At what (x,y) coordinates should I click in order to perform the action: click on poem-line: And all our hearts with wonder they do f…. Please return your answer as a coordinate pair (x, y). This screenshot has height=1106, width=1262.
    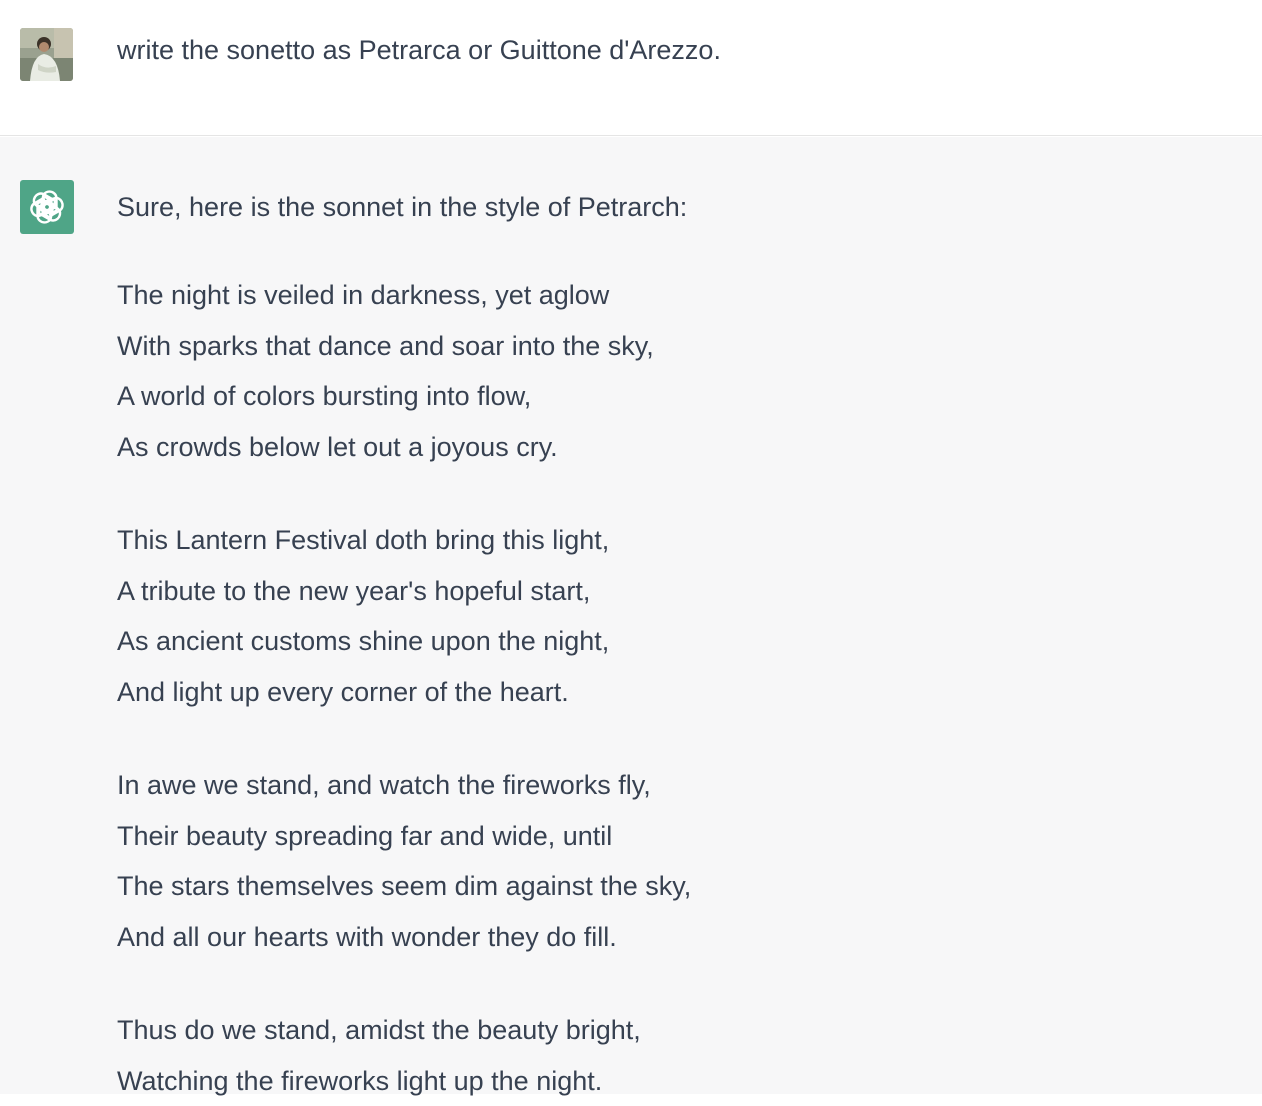
    Looking at the image, I should click on (667, 937).